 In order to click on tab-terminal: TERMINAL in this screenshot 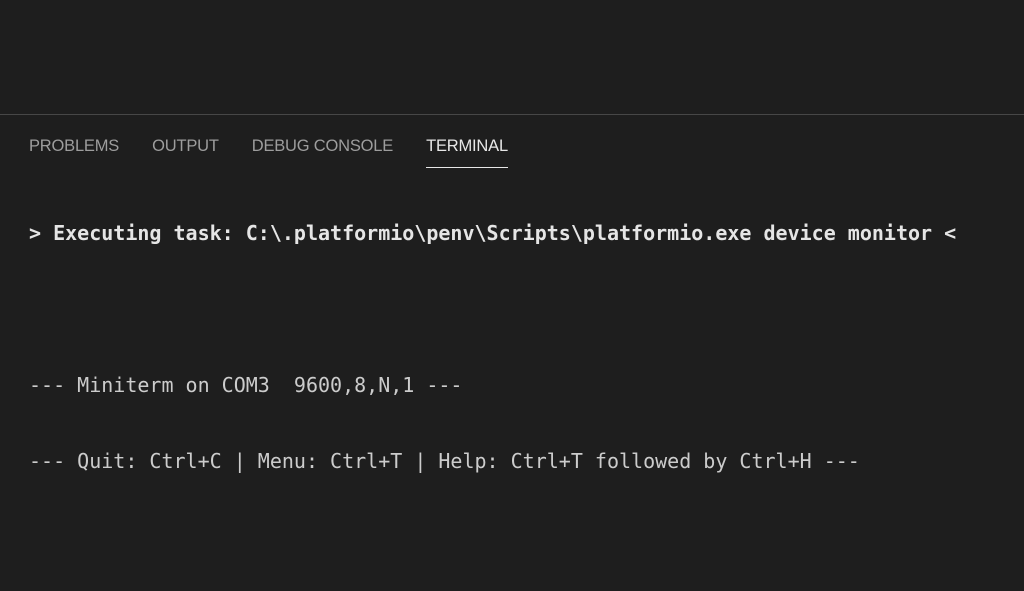, I will do `click(467, 151)`.